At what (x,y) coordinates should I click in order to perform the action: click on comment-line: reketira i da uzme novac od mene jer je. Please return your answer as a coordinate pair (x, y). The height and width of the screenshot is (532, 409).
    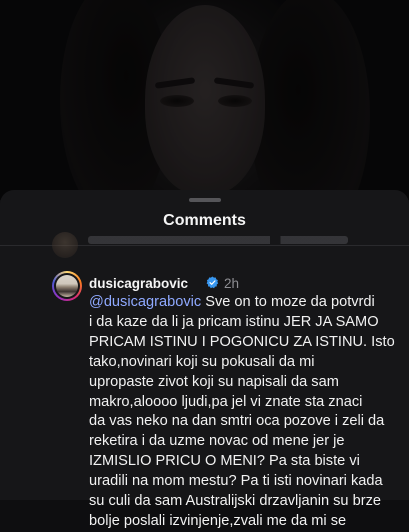
    Looking at the image, I should click on (217, 441).